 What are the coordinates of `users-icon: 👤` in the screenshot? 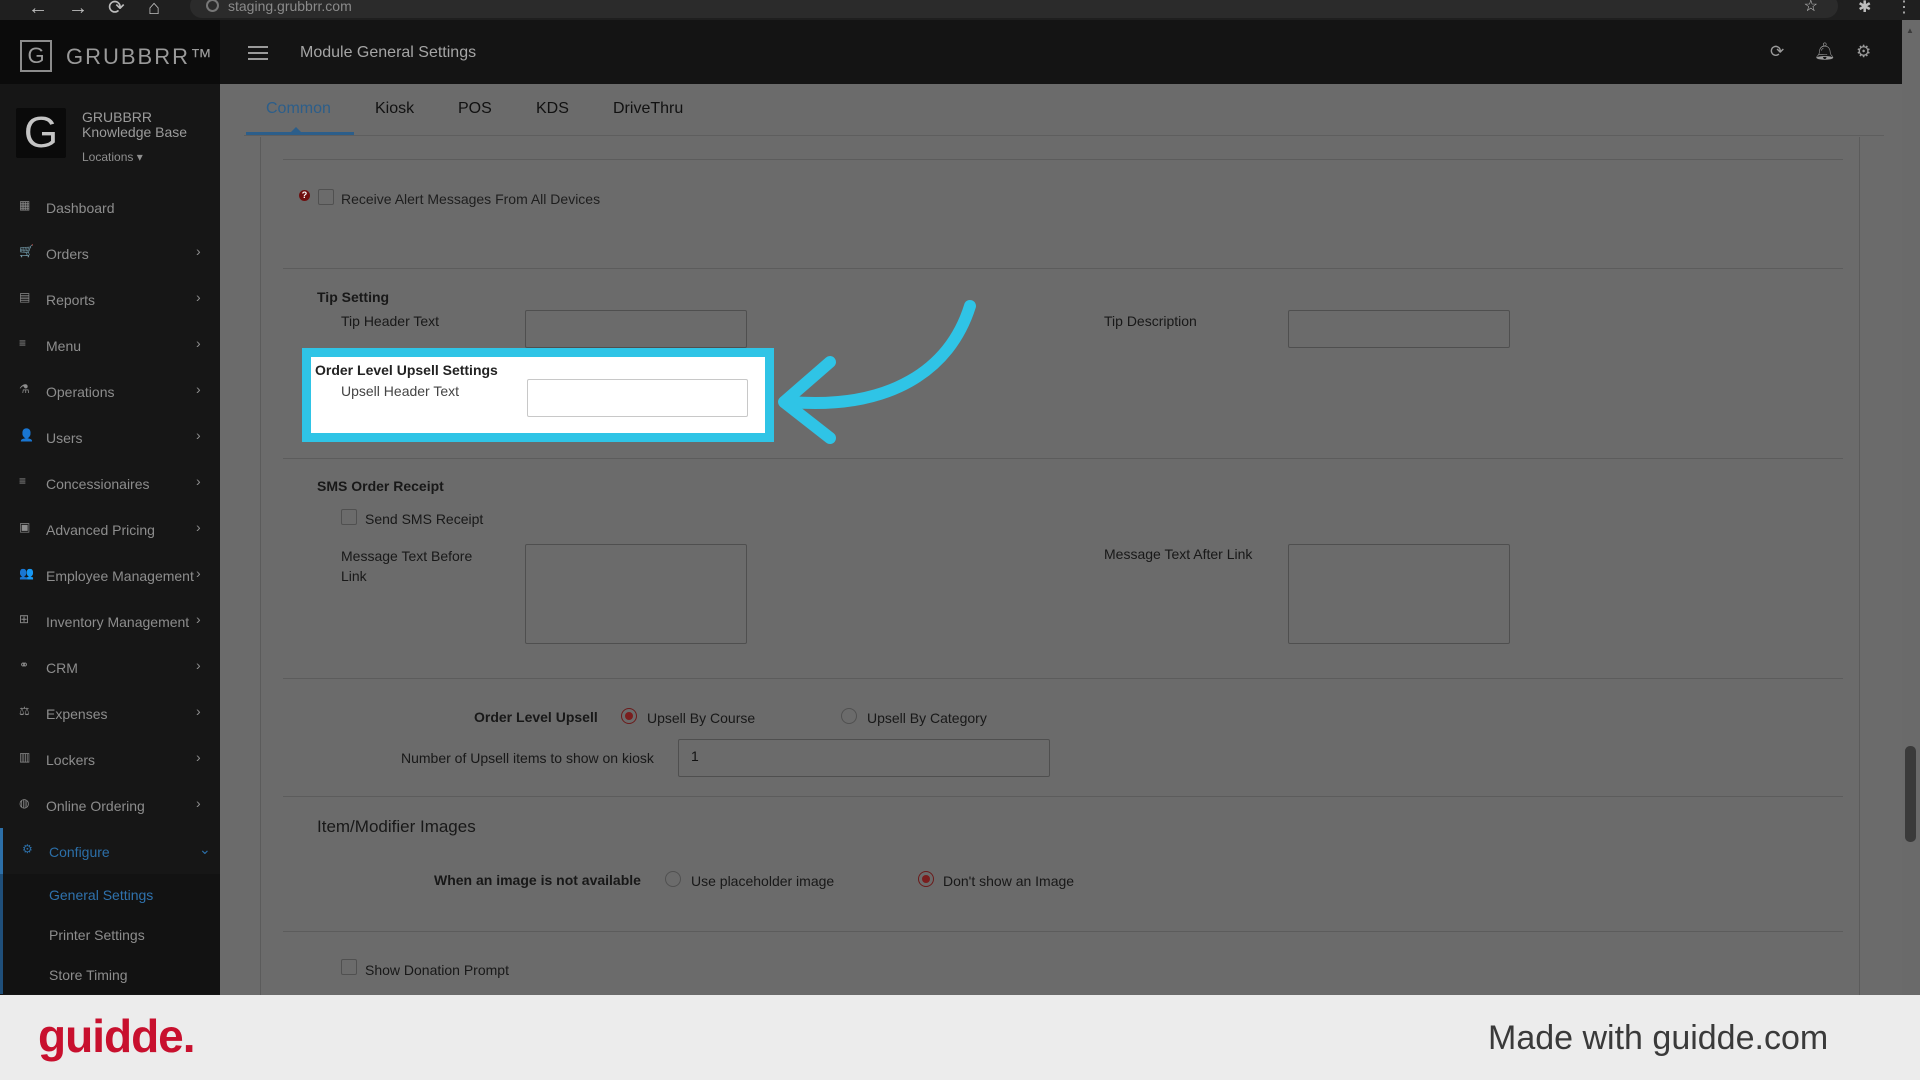 It's located at (26, 435).